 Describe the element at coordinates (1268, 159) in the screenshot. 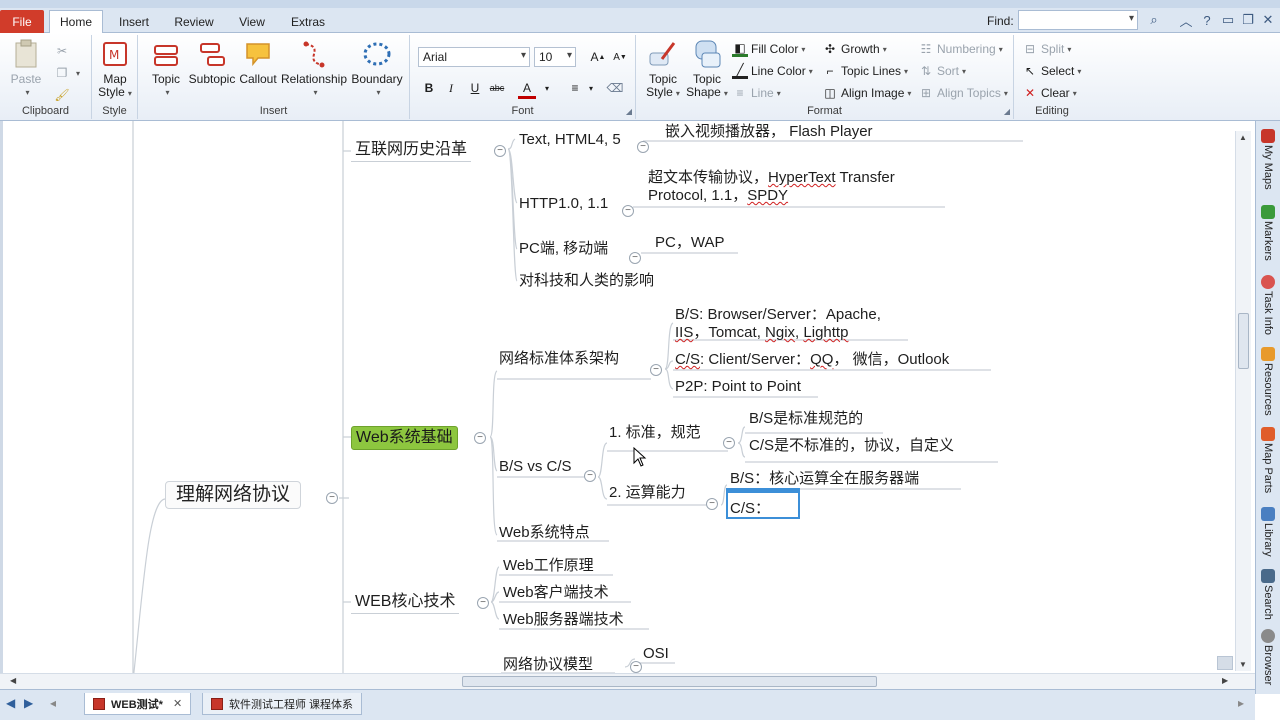

I see `panel-tab-my-maps: My Maps` at that location.